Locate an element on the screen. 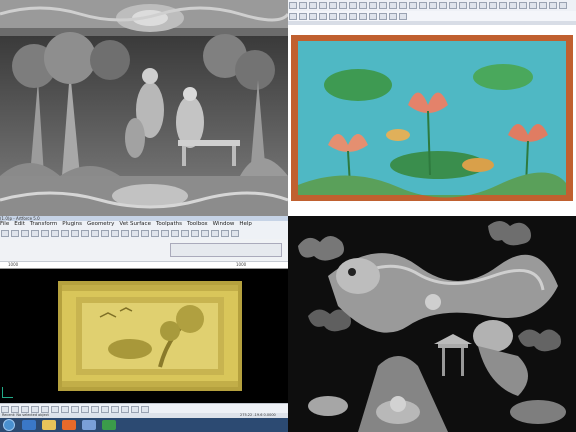  menu-plugins: Plugins is located at coordinates (72, 224).